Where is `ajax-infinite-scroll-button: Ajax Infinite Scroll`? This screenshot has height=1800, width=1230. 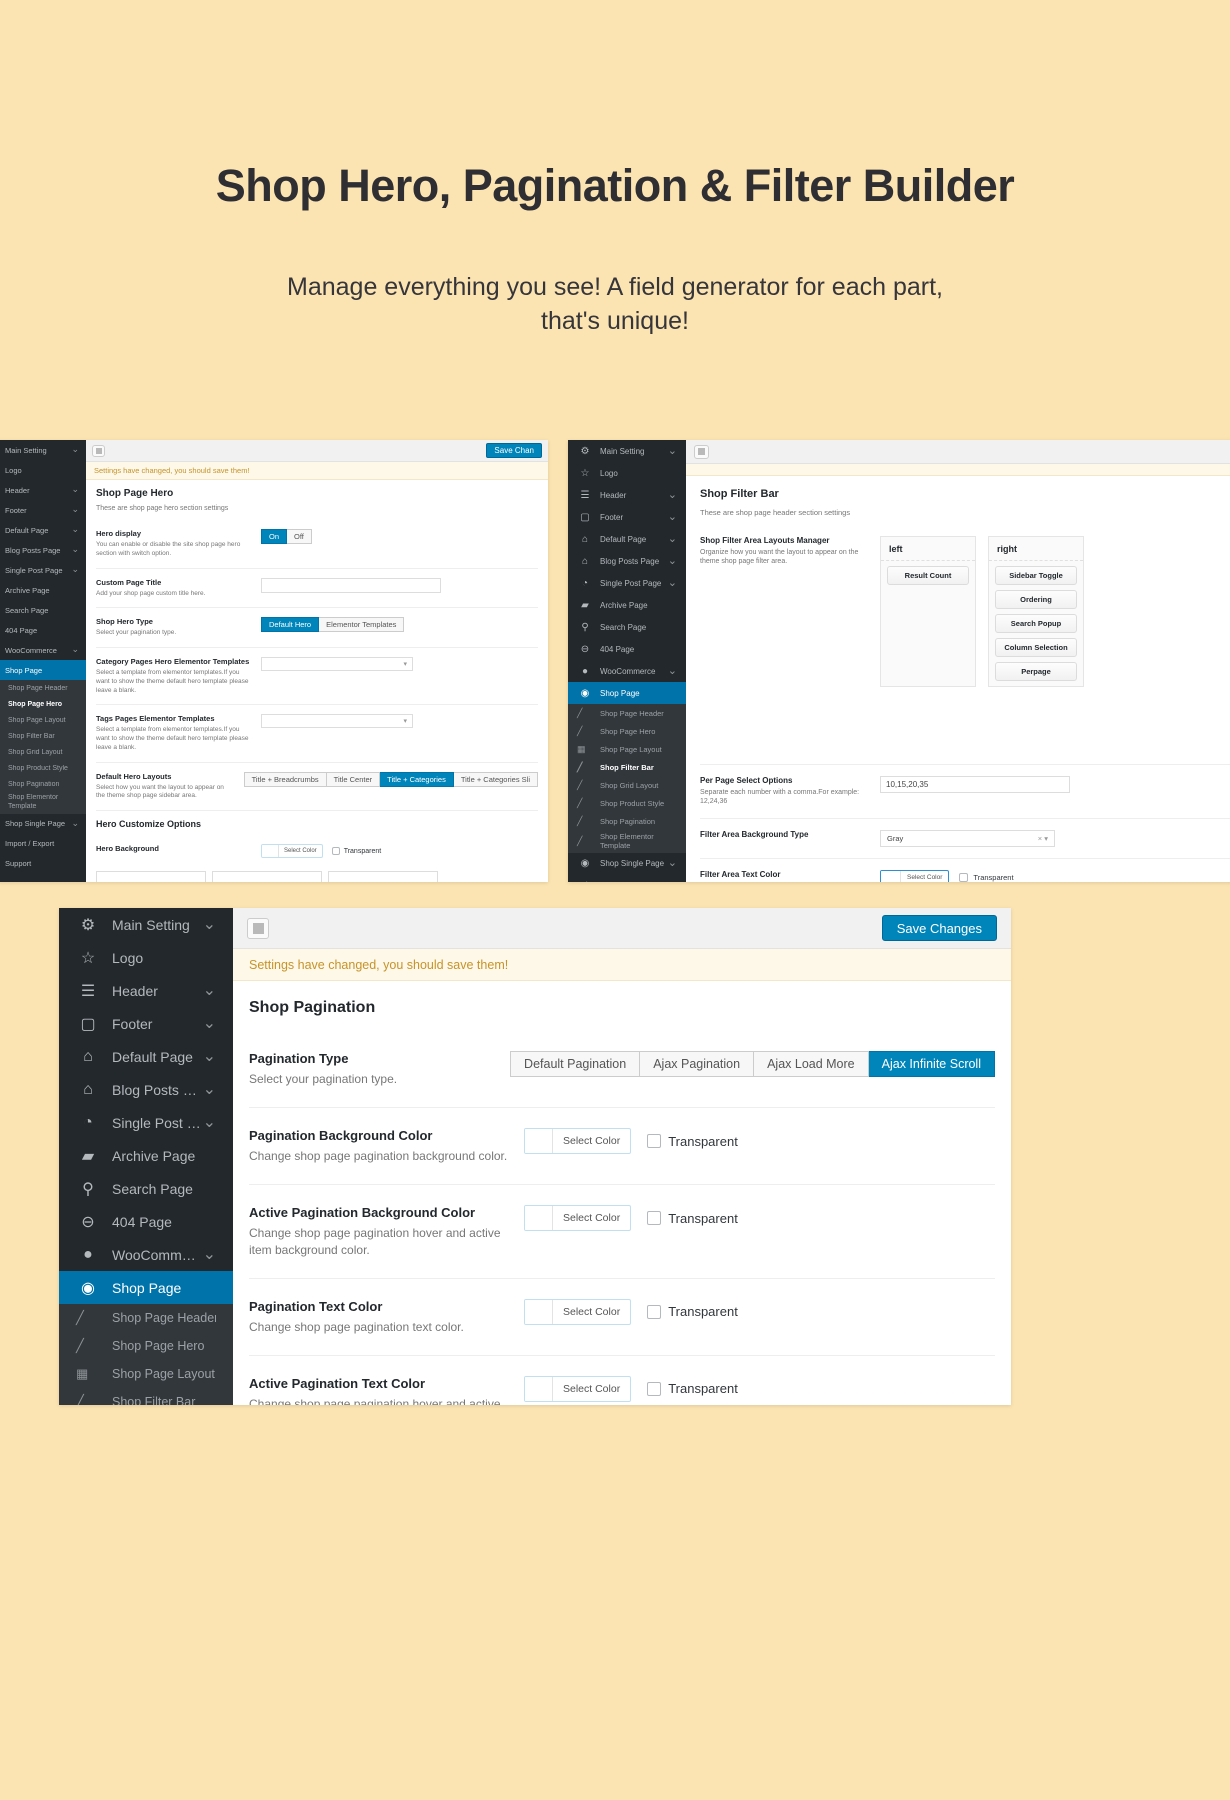
ajax-infinite-scroll-button: Ajax Infinite Scroll is located at coordinates (931, 1064).